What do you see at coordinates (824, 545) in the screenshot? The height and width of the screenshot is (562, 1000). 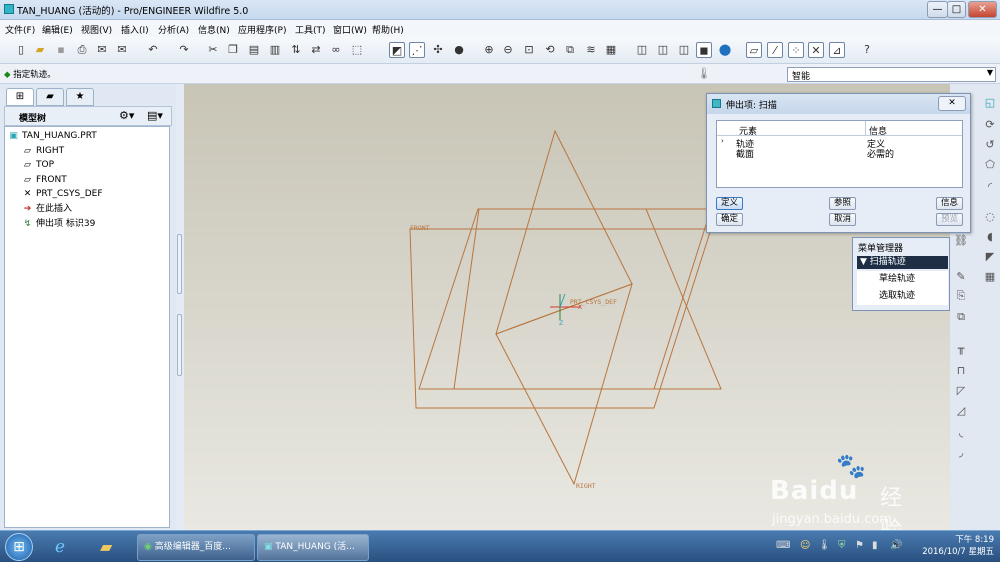 I see `temperature-icon: 🌡` at bounding box center [824, 545].